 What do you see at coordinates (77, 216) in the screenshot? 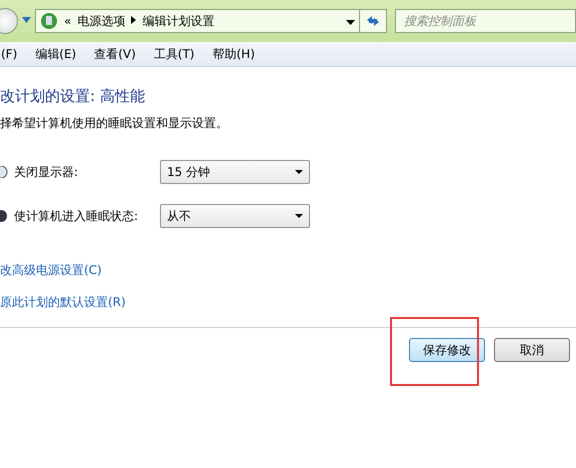
I see `setting-label: 使计算机进入睡眠状态:` at bounding box center [77, 216].